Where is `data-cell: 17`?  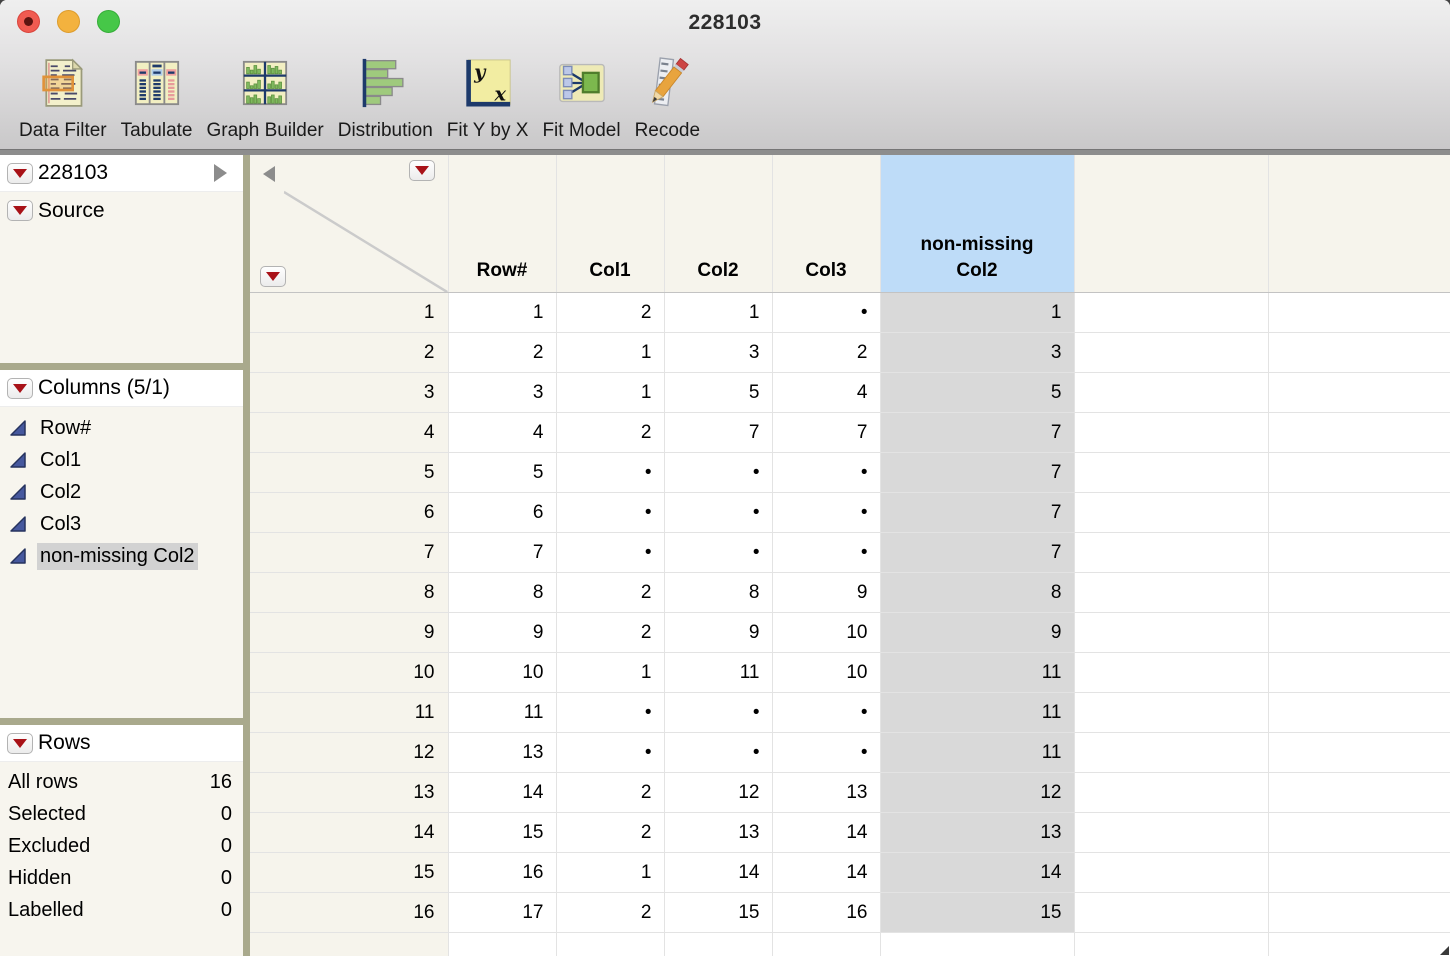 data-cell: 17 is located at coordinates (502, 913).